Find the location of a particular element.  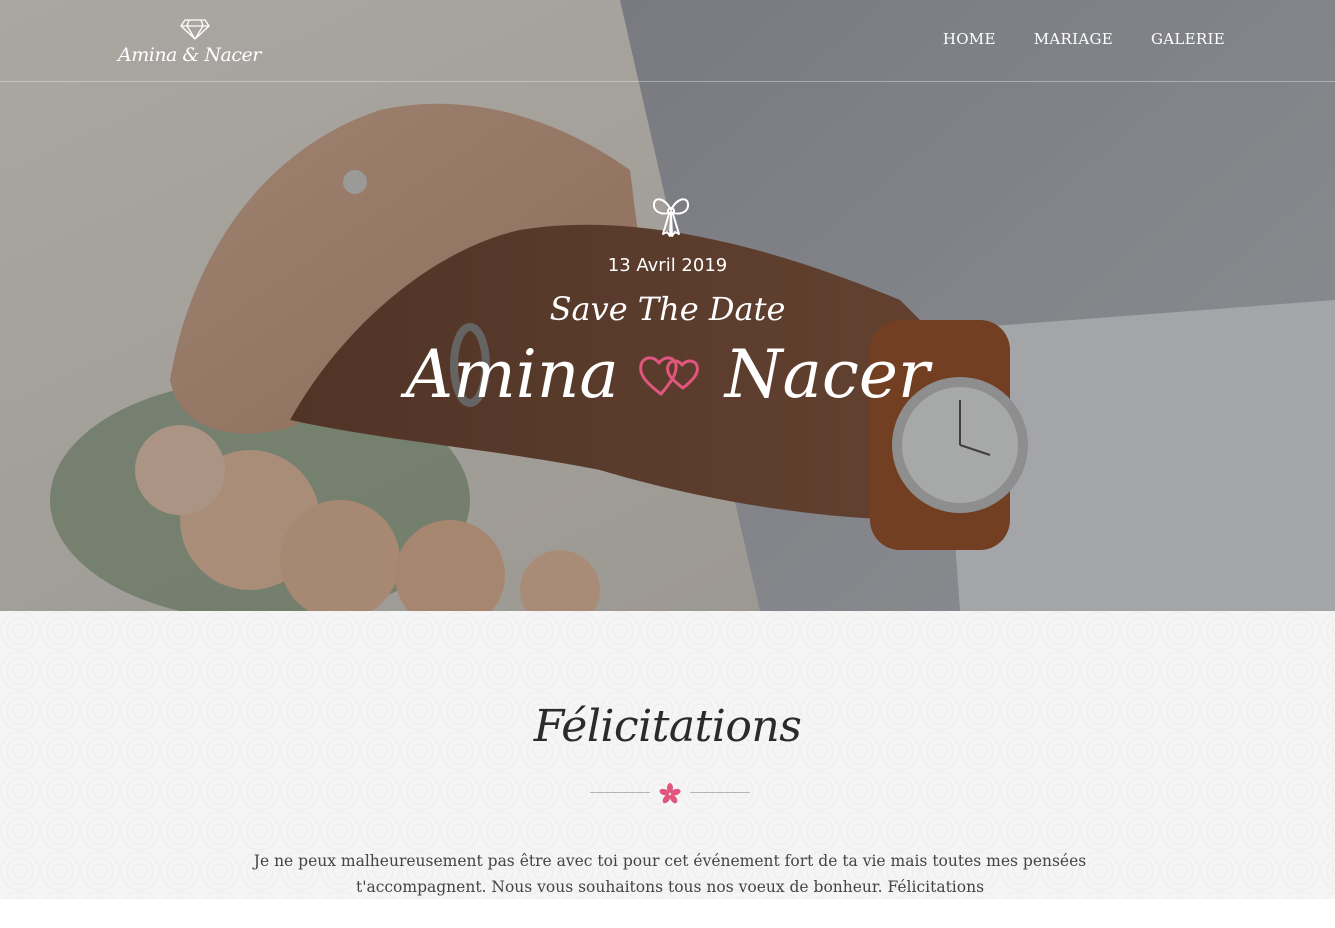

flower-icon is located at coordinates (670, 793).